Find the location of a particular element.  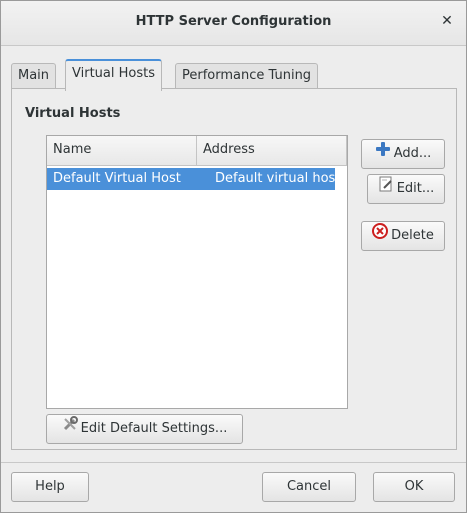

tab-virtual-hosts: Virtual Hosts is located at coordinates (113, 75).